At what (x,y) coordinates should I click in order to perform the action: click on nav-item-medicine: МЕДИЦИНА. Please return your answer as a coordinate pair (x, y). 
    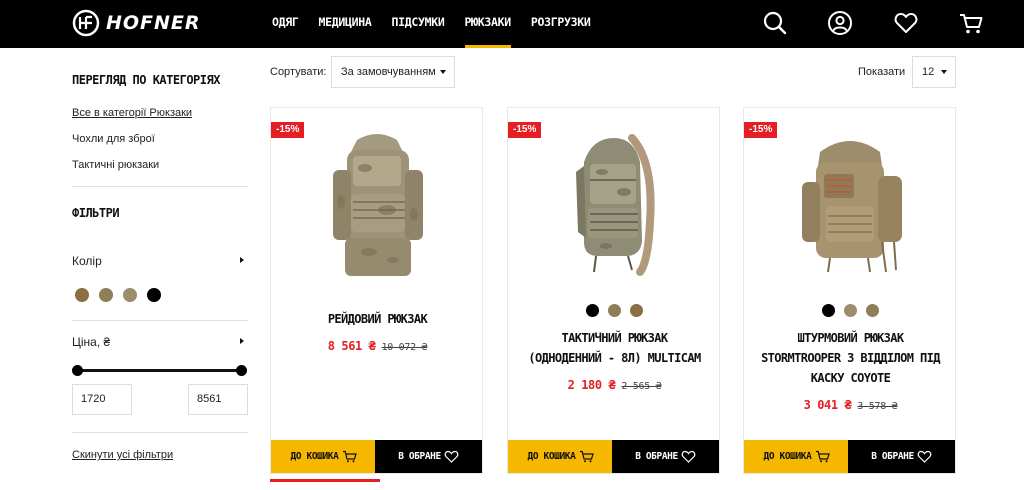
    Looking at the image, I should click on (345, 24).